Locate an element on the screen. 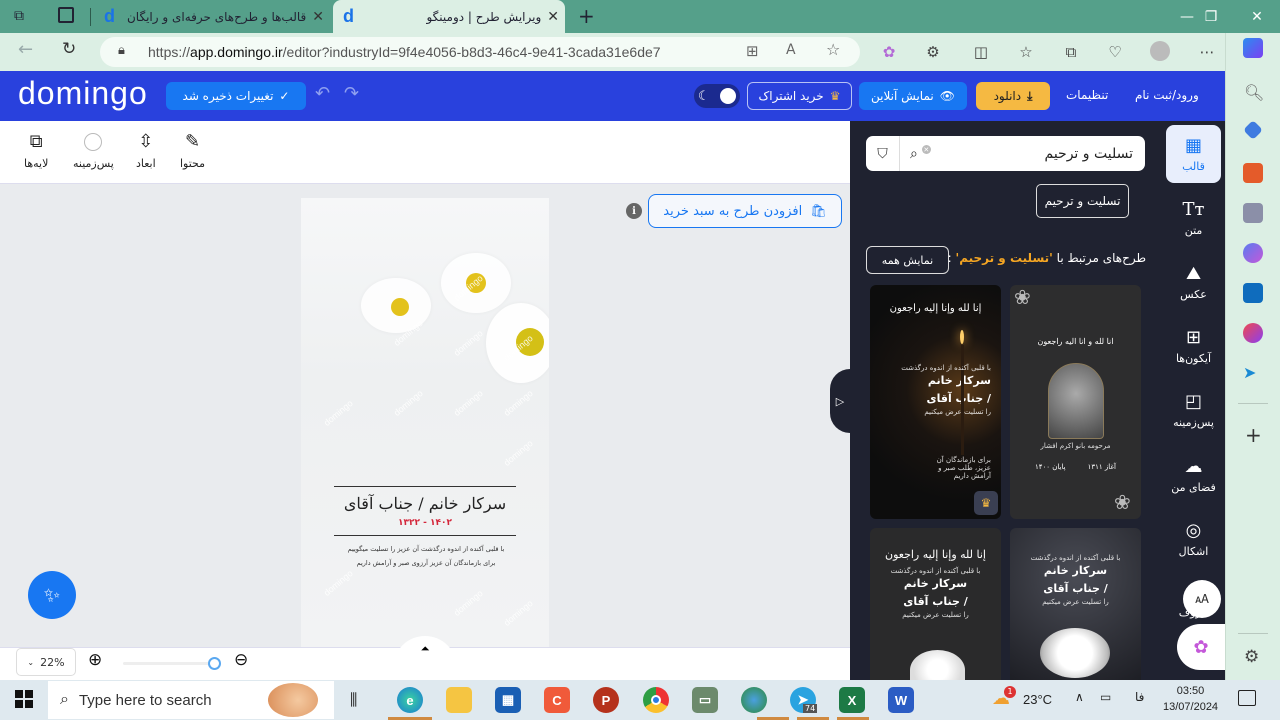 Image resolution: width=1280 pixels, height=720 pixels. read-aloud-icon: A is located at coordinates (791, 50).